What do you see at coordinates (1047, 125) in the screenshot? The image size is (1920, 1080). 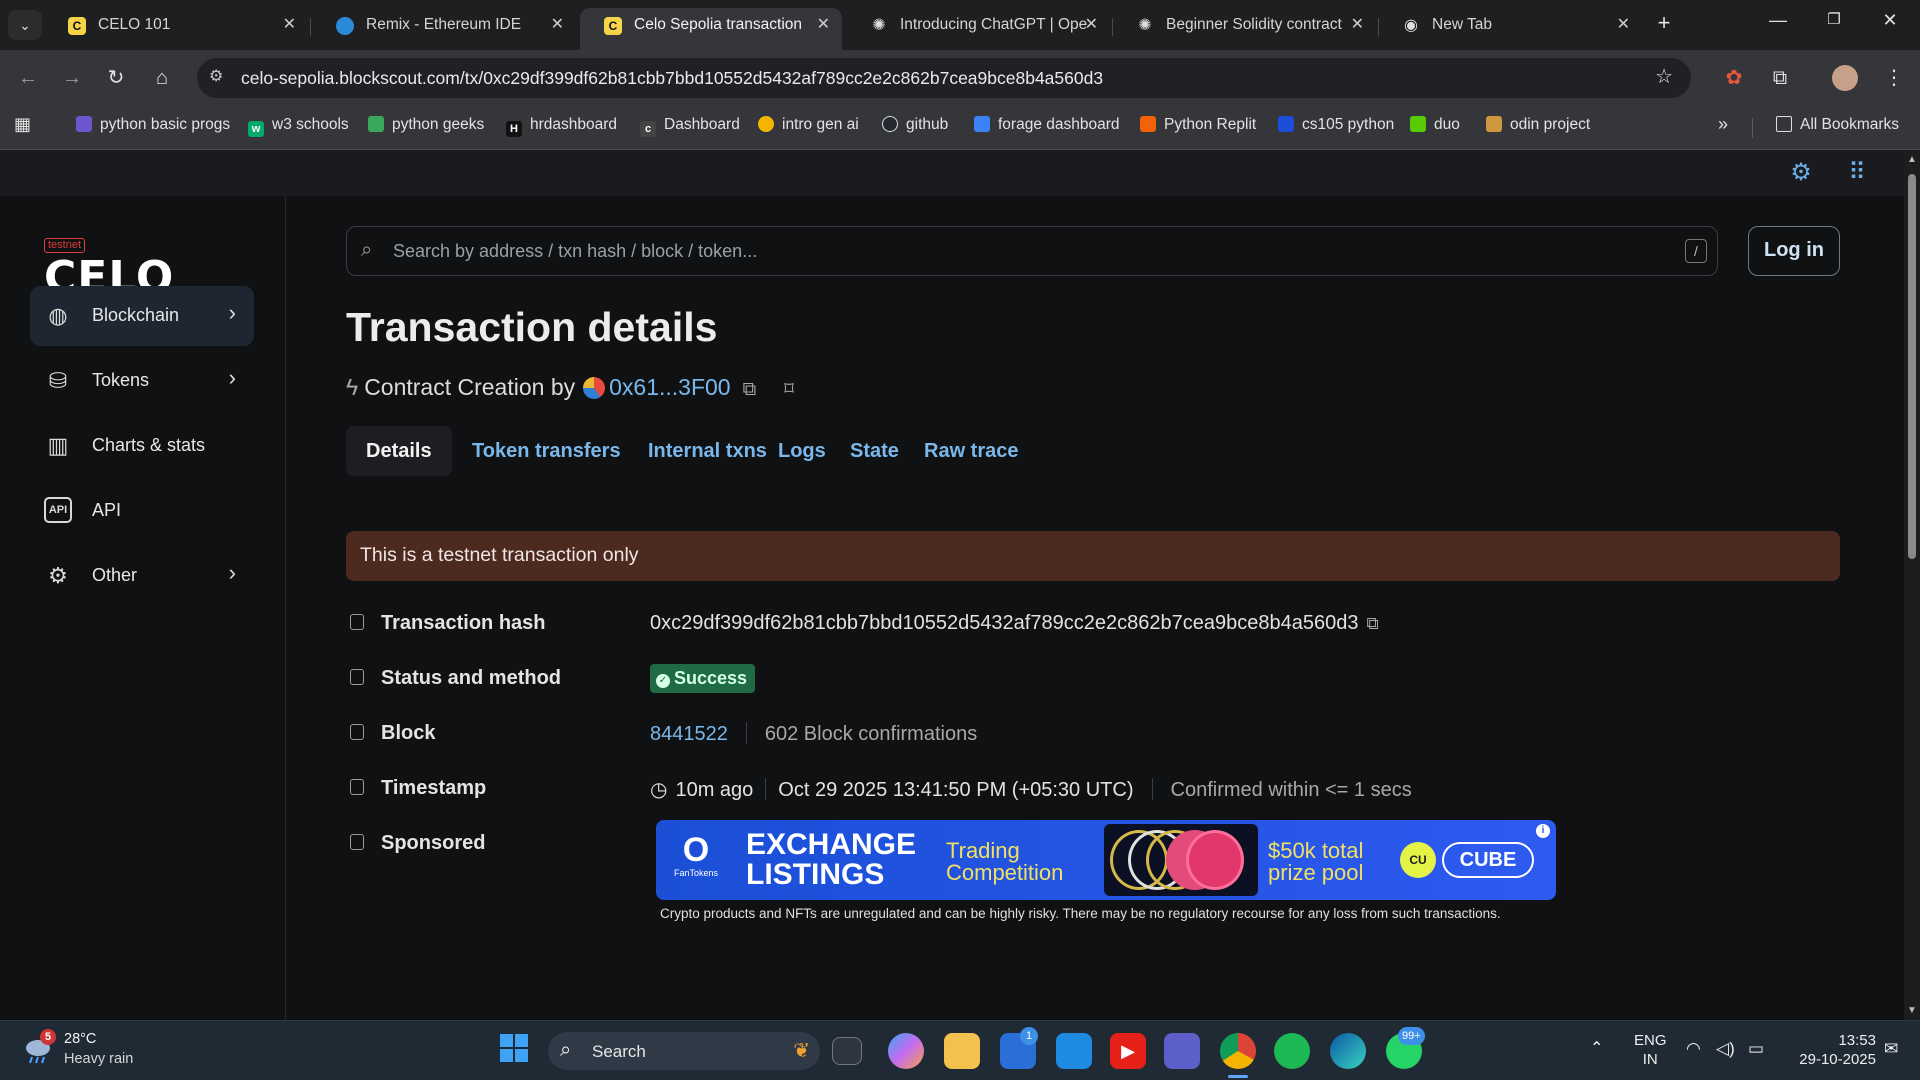 I see `bookmark-forage-dashboard: forage dashboard` at bounding box center [1047, 125].